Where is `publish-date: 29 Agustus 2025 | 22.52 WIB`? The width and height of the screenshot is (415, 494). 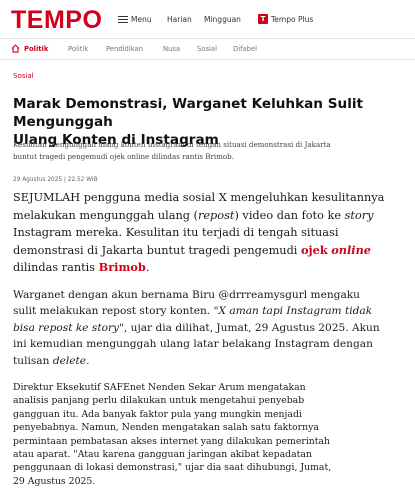 publish-date: 29 Agustus 2025 | 22.52 WIB is located at coordinates (55, 180).